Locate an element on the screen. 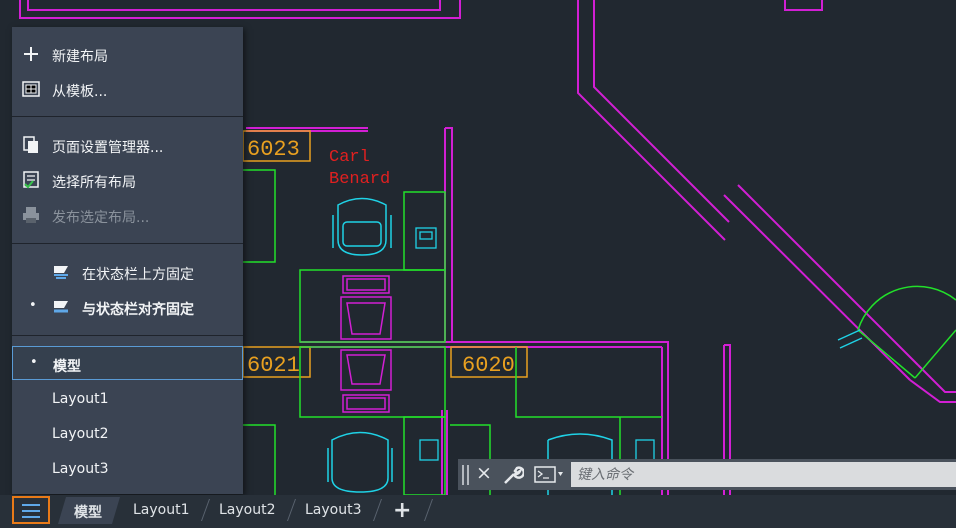  model-label: 模型 is located at coordinates (67, 367).